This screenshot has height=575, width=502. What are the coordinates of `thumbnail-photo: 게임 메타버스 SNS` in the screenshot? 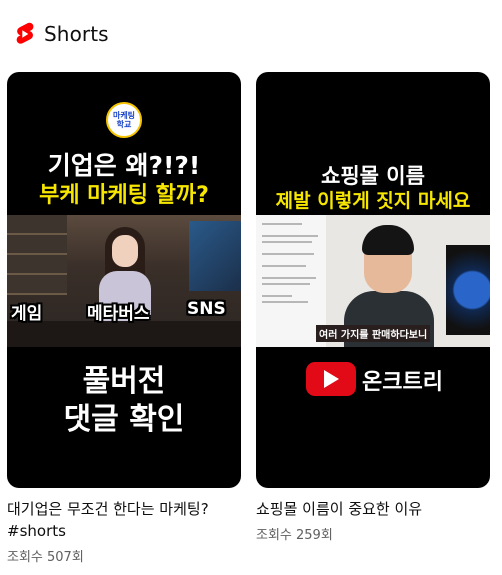 It's located at (124, 281).